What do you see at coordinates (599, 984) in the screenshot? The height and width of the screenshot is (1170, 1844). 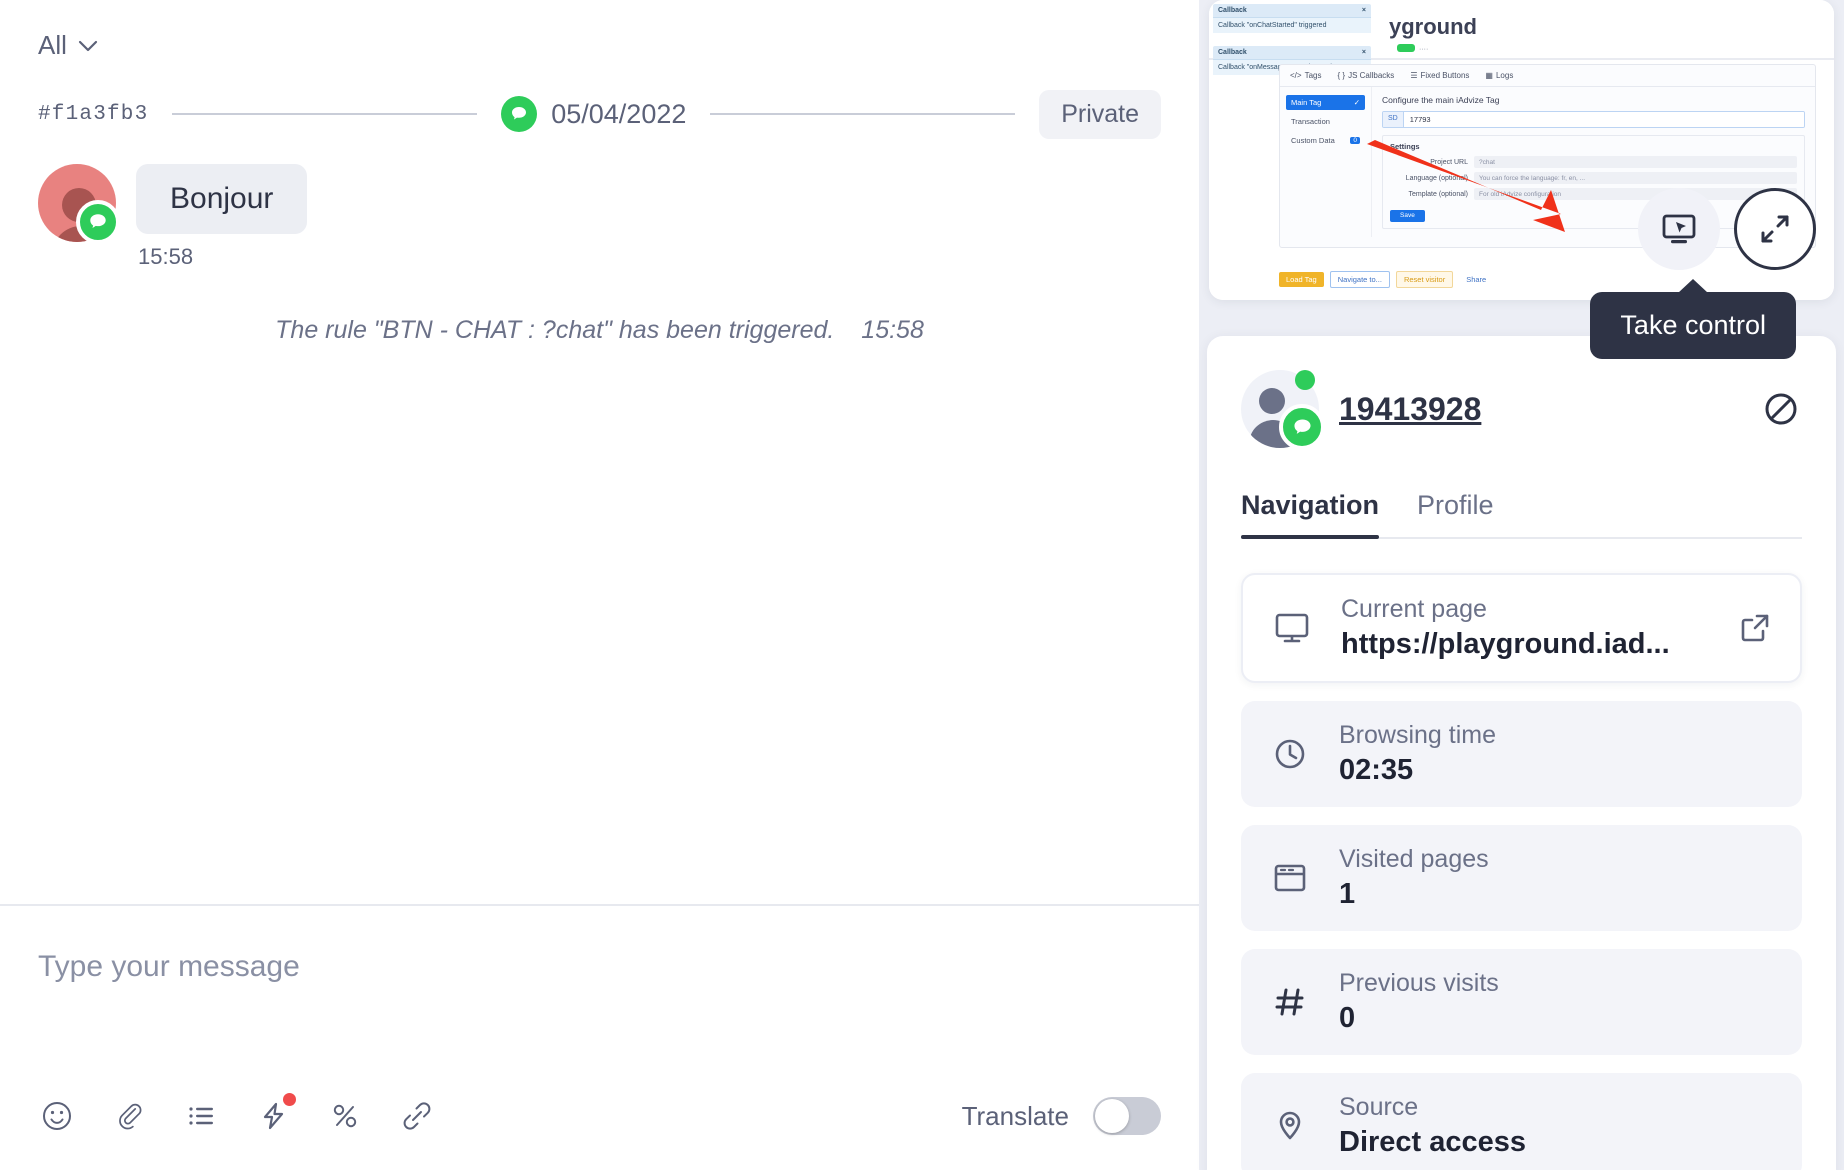 I see `message-input: Type your message` at bounding box center [599, 984].